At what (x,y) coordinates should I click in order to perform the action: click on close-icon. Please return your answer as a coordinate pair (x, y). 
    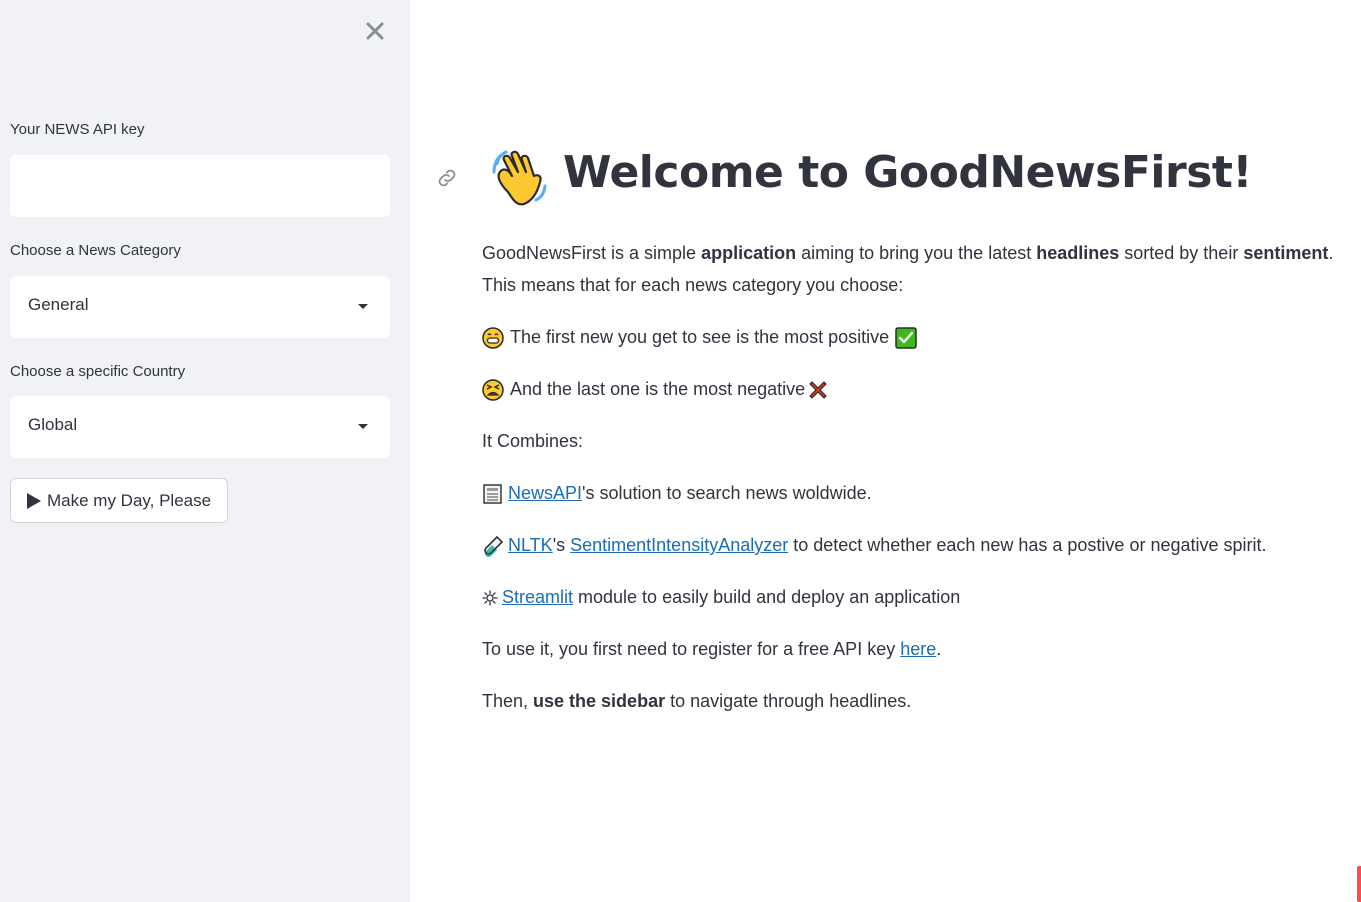
    Looking at the image, I should click on (375, 31).